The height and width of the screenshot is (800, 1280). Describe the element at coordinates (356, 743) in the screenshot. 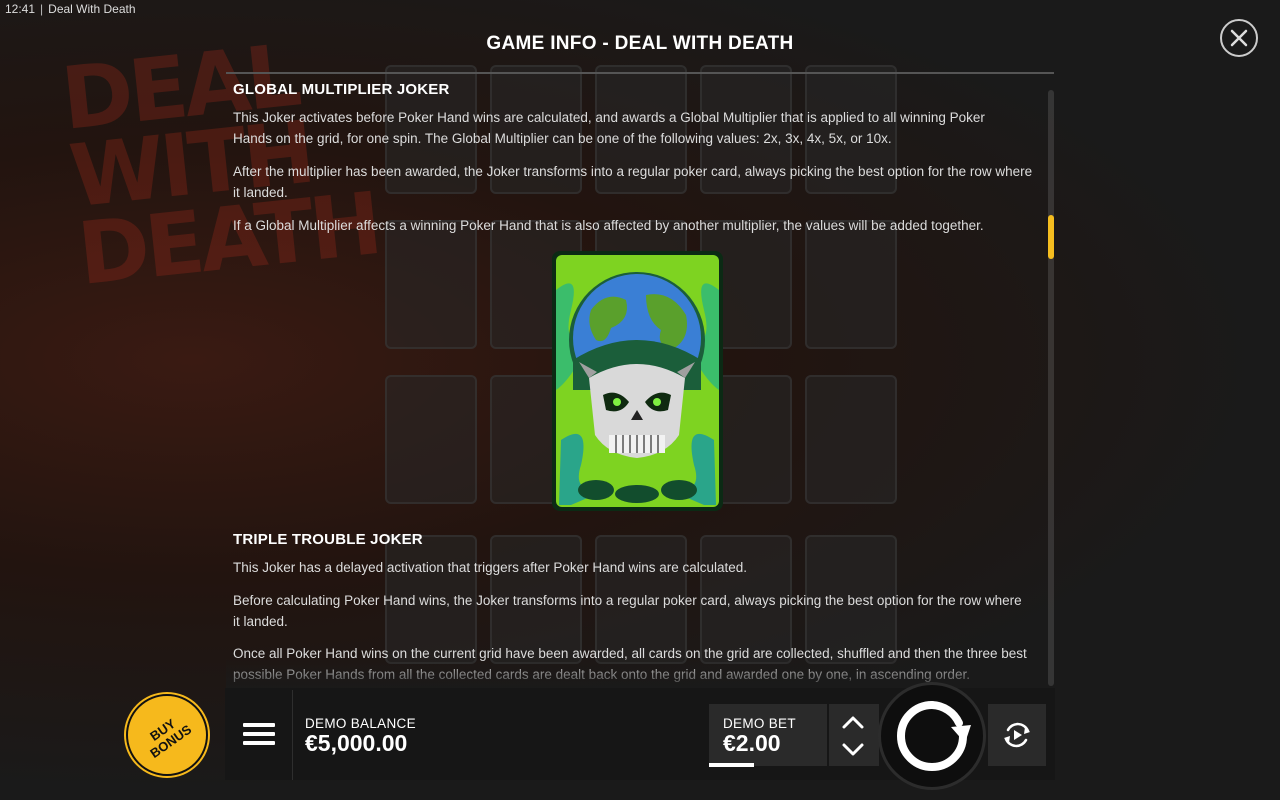

I see `balance-value: €5,000.00` at that location.